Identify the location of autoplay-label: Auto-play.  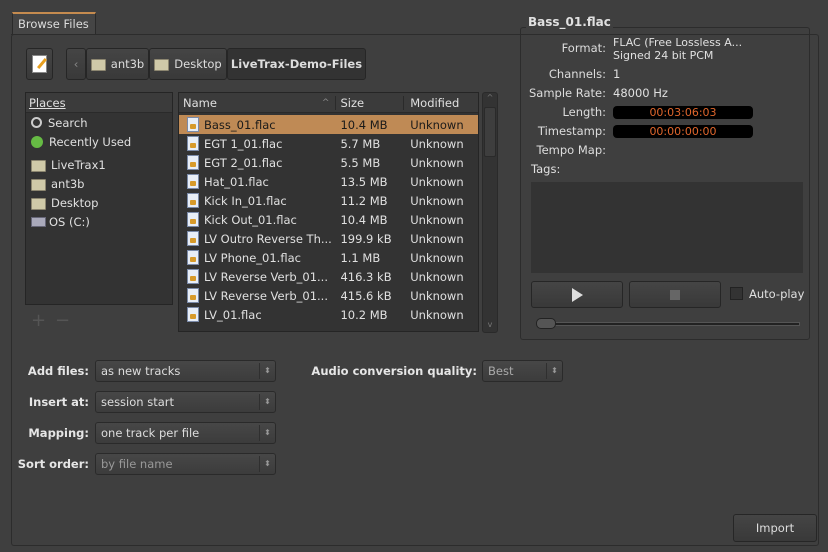
(777, 294).